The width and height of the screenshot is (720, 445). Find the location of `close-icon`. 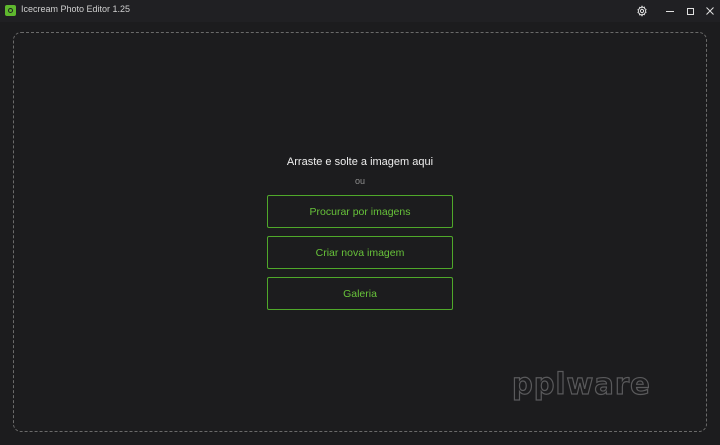

close-icon is located at coordinates (710, 11).